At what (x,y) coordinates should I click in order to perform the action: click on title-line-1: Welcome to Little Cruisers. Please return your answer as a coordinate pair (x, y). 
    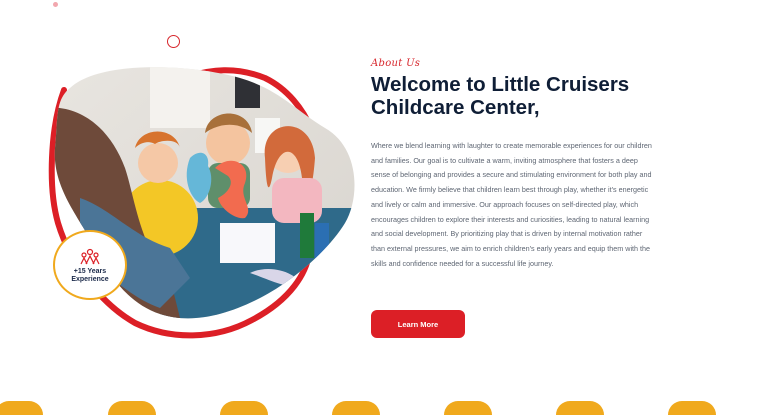
    Looking at the image, I should click on (500, 84).